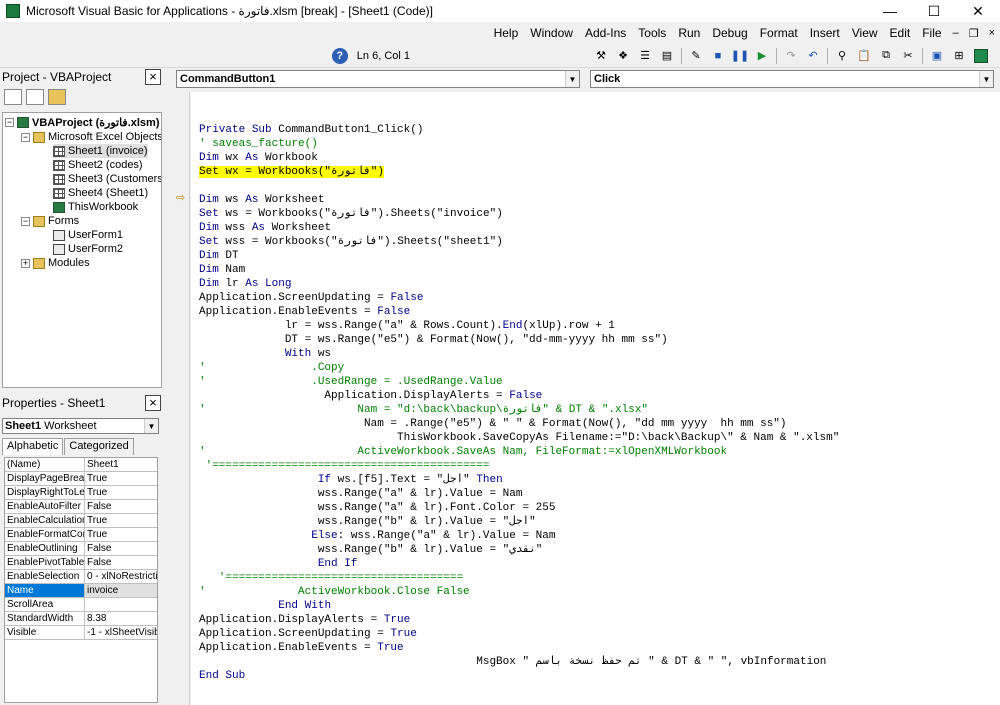  I want to click on code-line: ' .UsedRange = .UsedRange.Value, so click(351, 382).